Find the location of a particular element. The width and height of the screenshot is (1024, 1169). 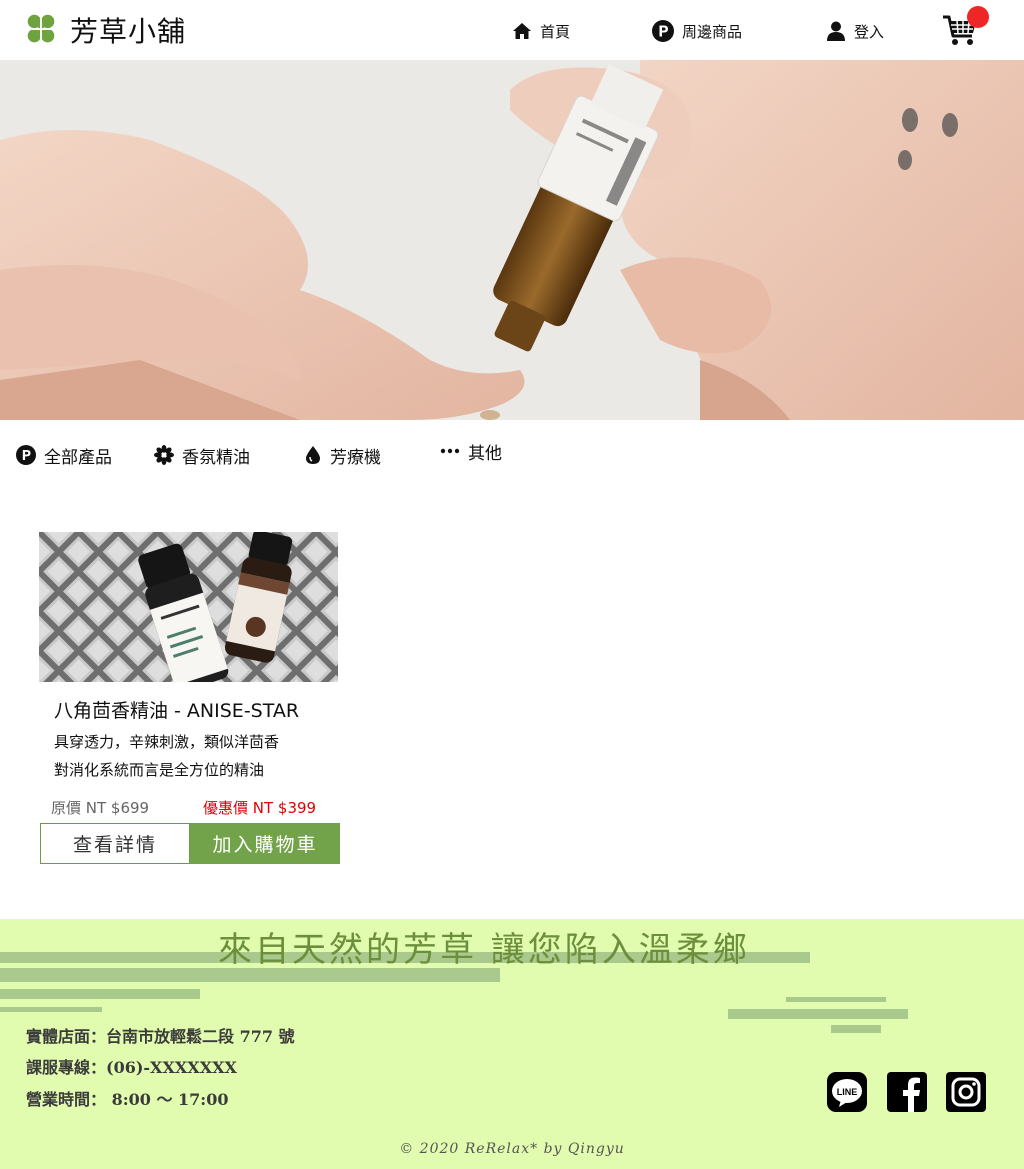

instagram-icon is located at coordinates (966, 1092).